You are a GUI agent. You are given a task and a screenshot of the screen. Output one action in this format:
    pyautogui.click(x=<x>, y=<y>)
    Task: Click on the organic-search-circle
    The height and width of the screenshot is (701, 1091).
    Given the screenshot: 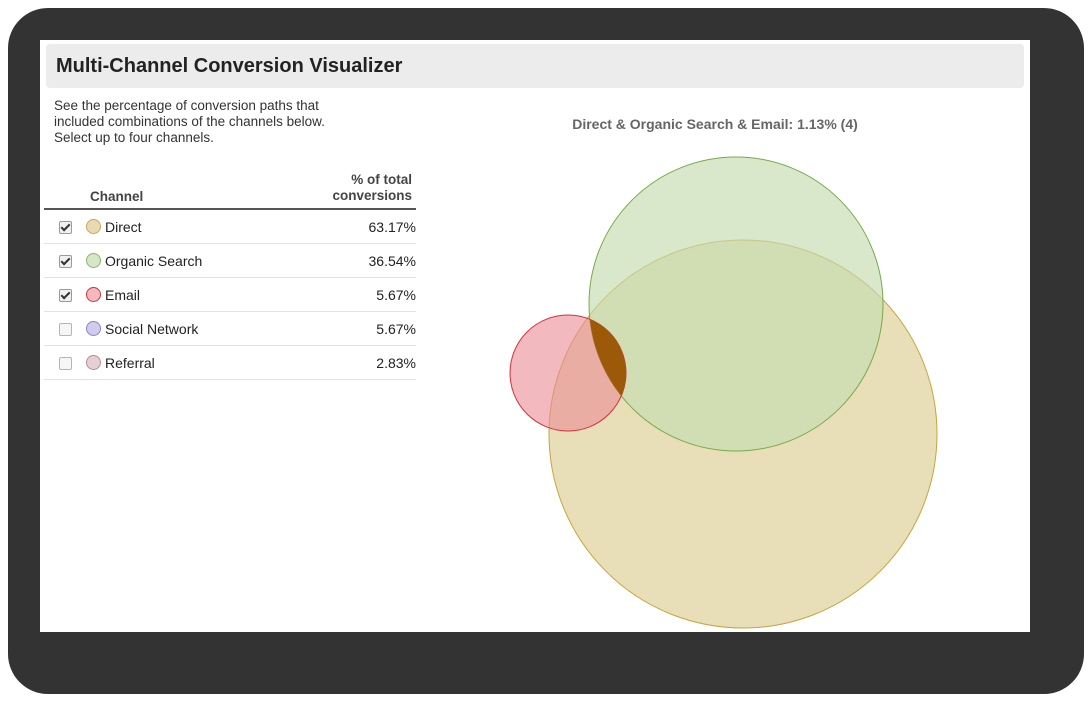 What is the action you would take?
    pyautogui.click(x=736, y=304)
    